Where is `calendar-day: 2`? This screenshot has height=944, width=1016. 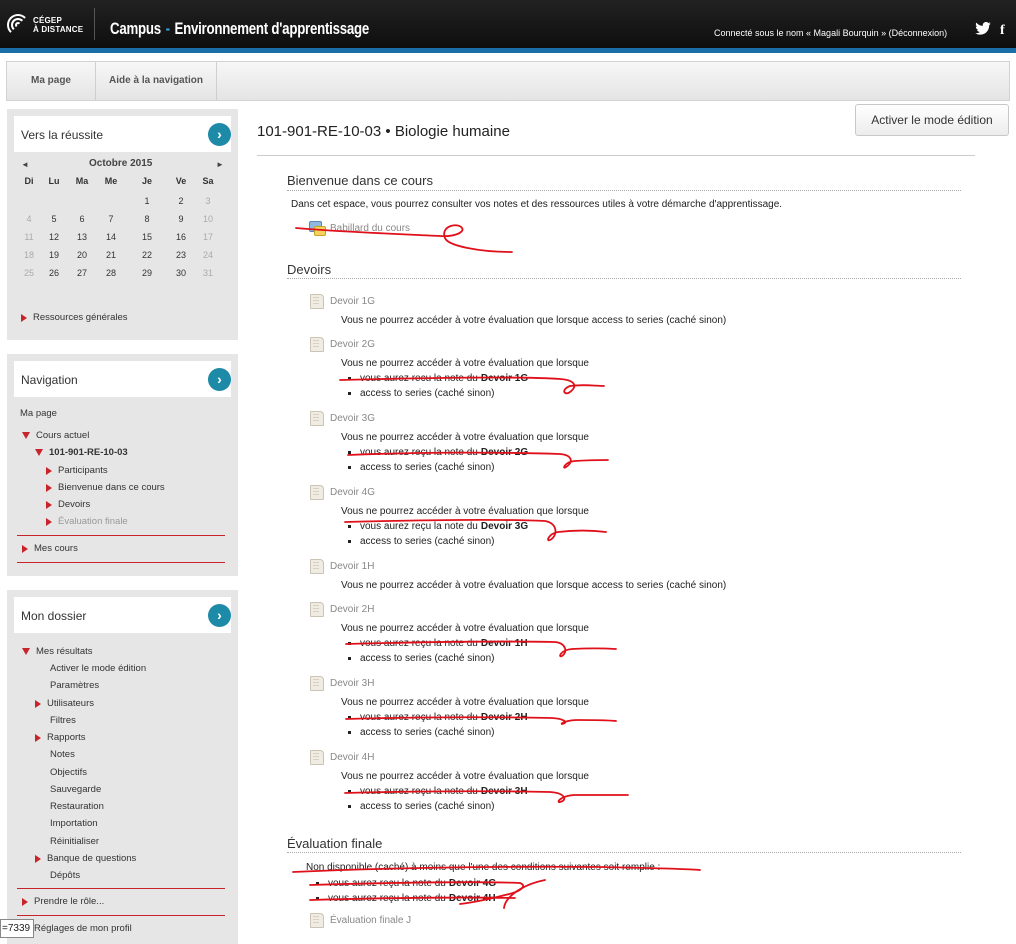
calendar-day: 2 is located at coordinates (181, 201).